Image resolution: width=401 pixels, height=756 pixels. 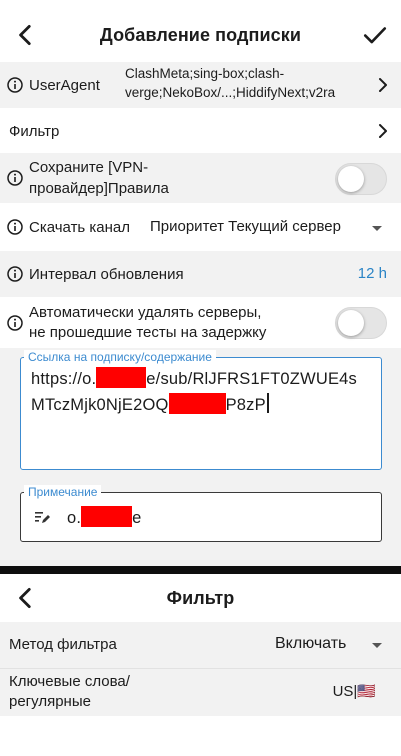 I want to click on back-button, so click(x=26, y=35).